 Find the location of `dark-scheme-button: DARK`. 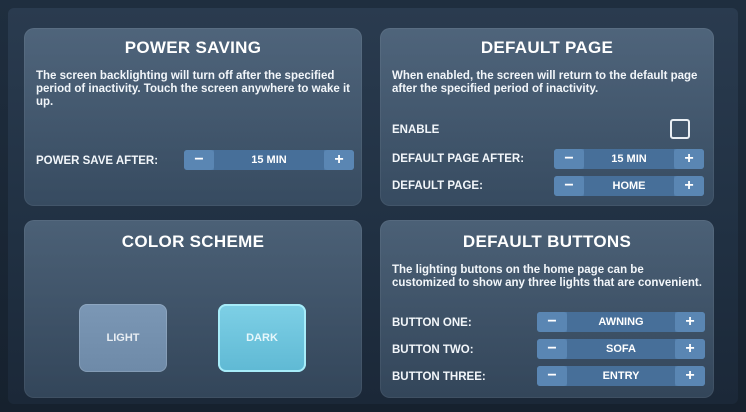

dark-scheme-button: DARK is located at coordinates (262, 338).